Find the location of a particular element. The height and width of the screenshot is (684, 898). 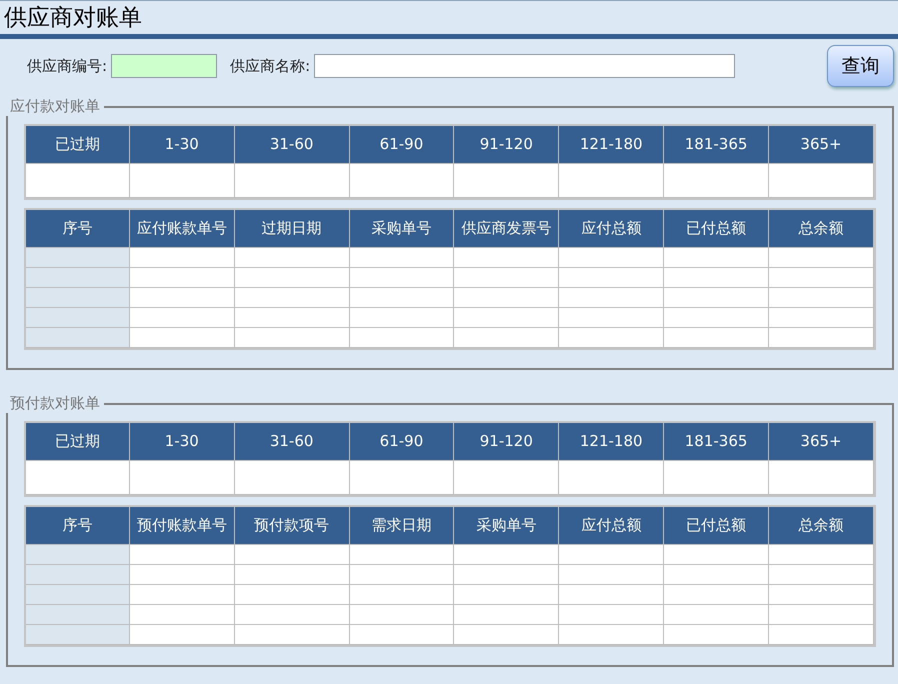

column-header: 预付款项号 is located at coordinates (292, 526).